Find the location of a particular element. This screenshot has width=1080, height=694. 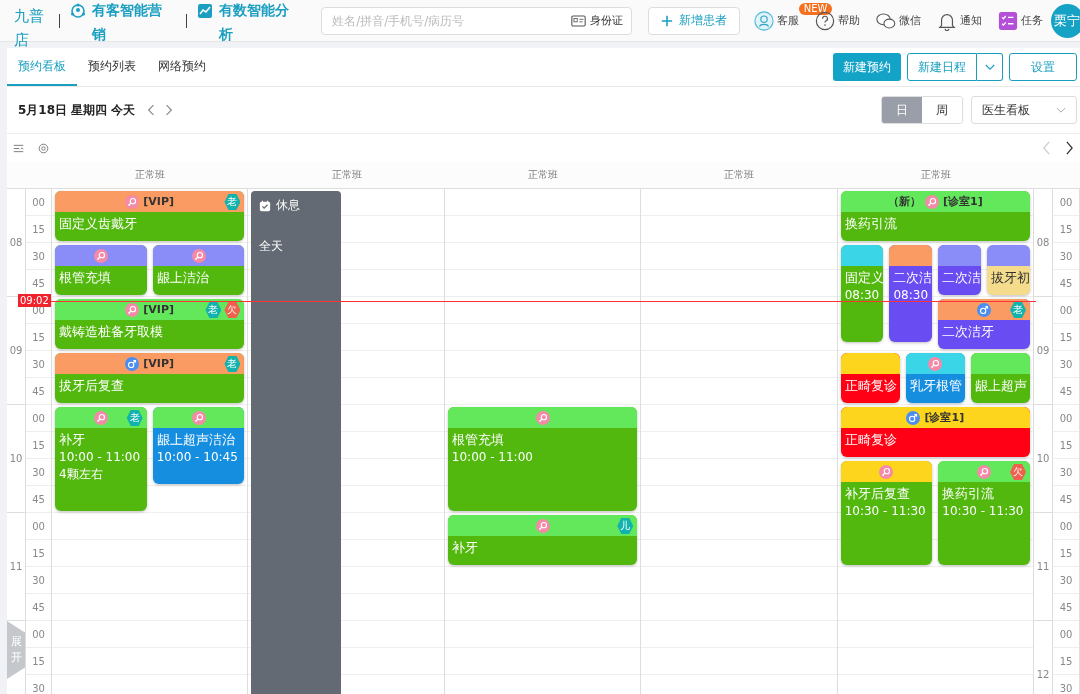

appointment-card: 拔牙初 is located at coordinates (1008, 270).